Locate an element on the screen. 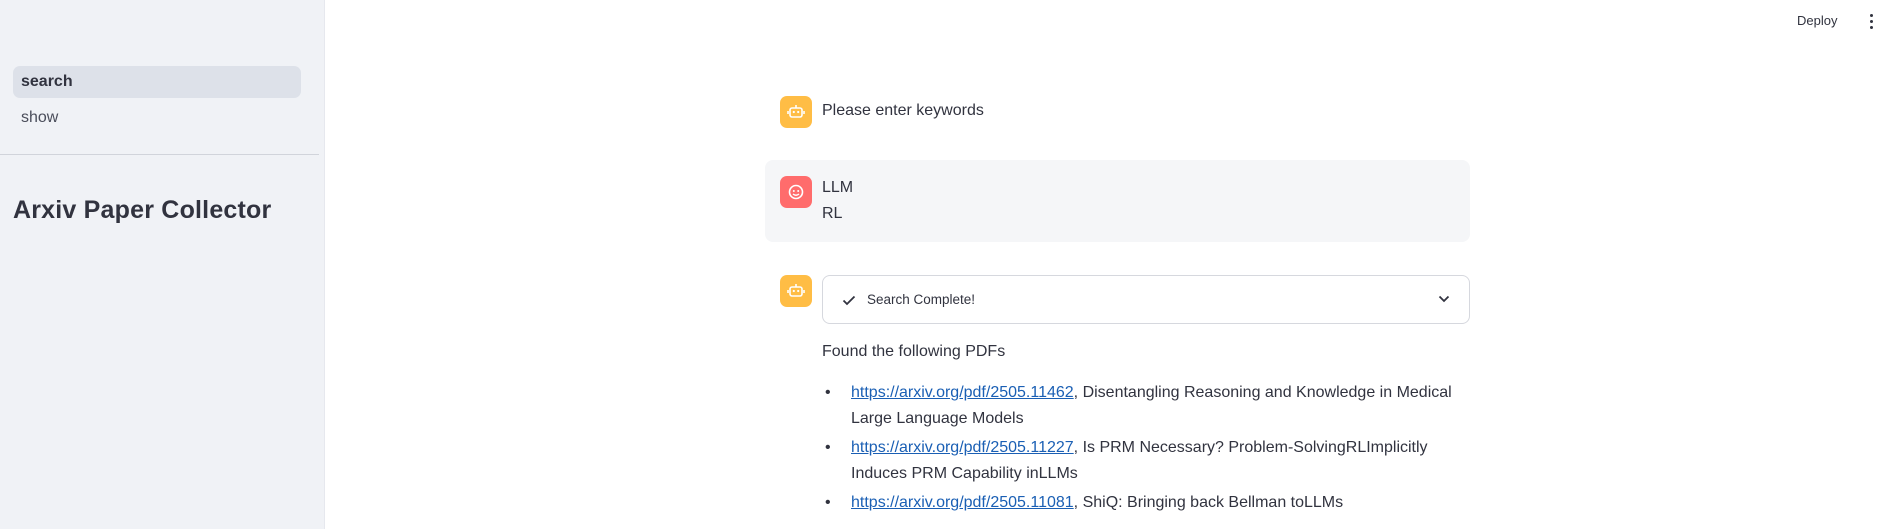 The width and height of the screenshot is (1902, 529). pdf-link: https://arxiv.org/pdf/2505.11462 is located at coordinates (962, 392).